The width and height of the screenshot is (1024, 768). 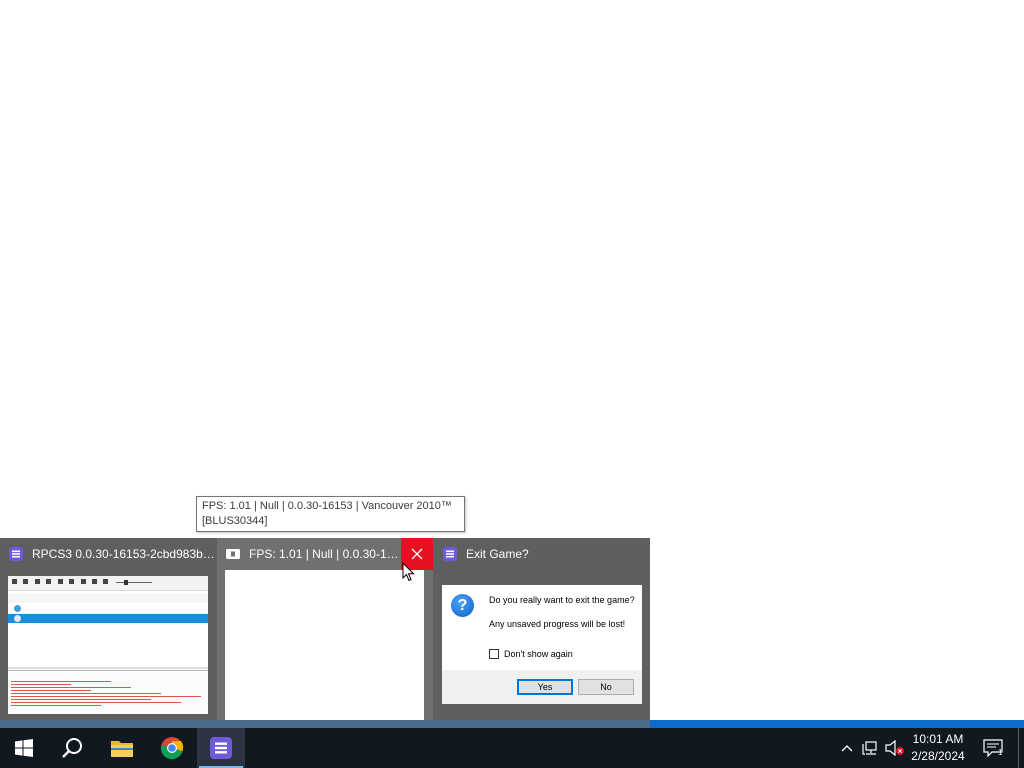 I want to click on clock-date: 2/28/2024, so click(x=938, y=756).